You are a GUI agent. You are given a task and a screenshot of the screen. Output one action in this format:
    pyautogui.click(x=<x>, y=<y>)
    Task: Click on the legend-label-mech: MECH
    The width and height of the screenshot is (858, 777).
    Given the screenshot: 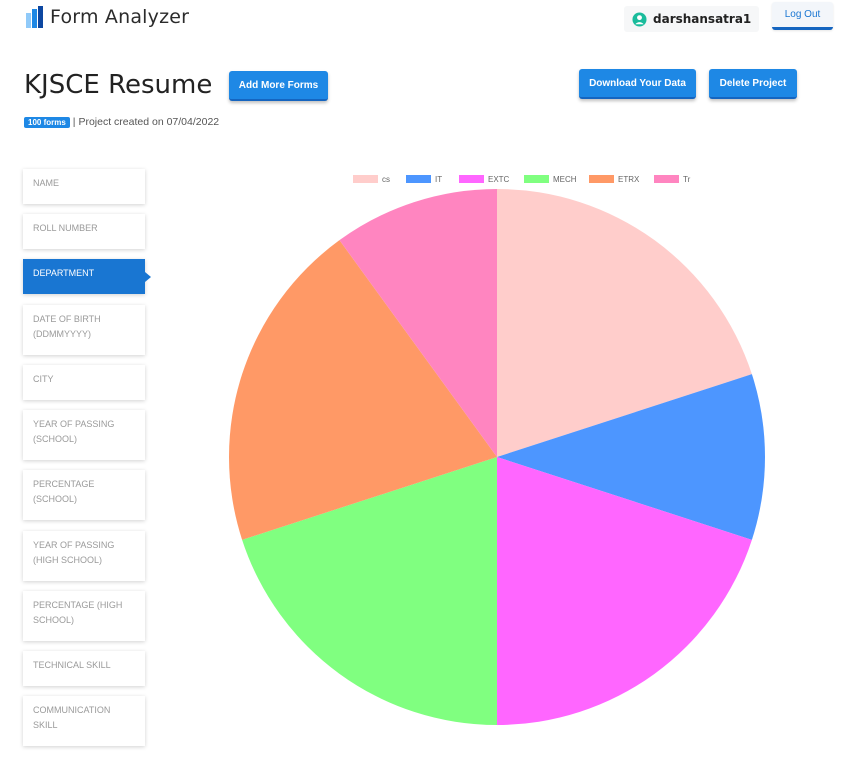 What is the action you would take?
    pyautogui.click(x=565, y=179)
    